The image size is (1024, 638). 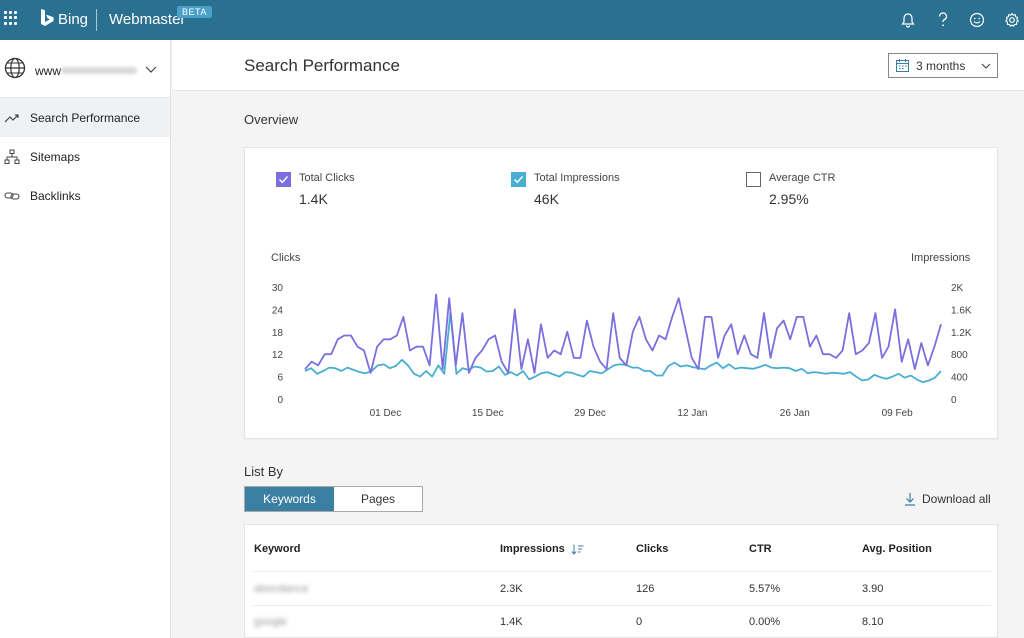 I want to click on help-icon, so click(x=943, y=20).